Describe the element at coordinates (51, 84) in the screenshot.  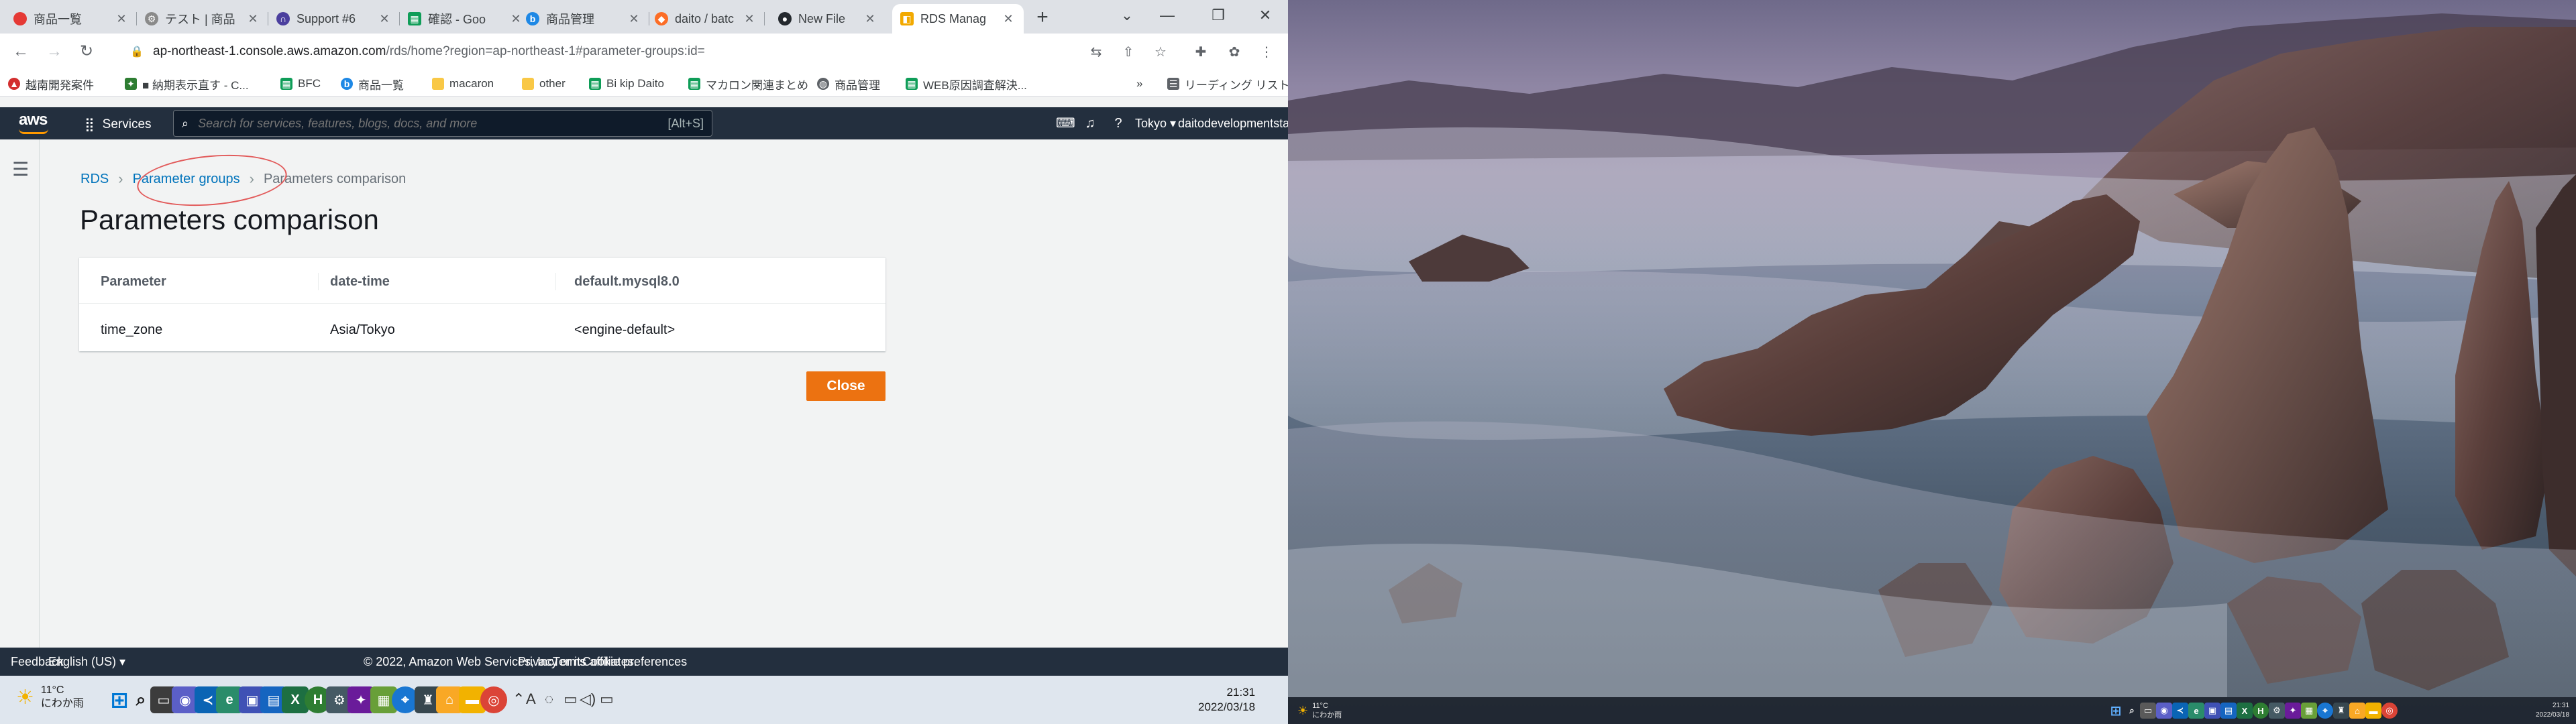
I see `bookmark-vietnam-project: ▲ 越南開発案件` at that location.